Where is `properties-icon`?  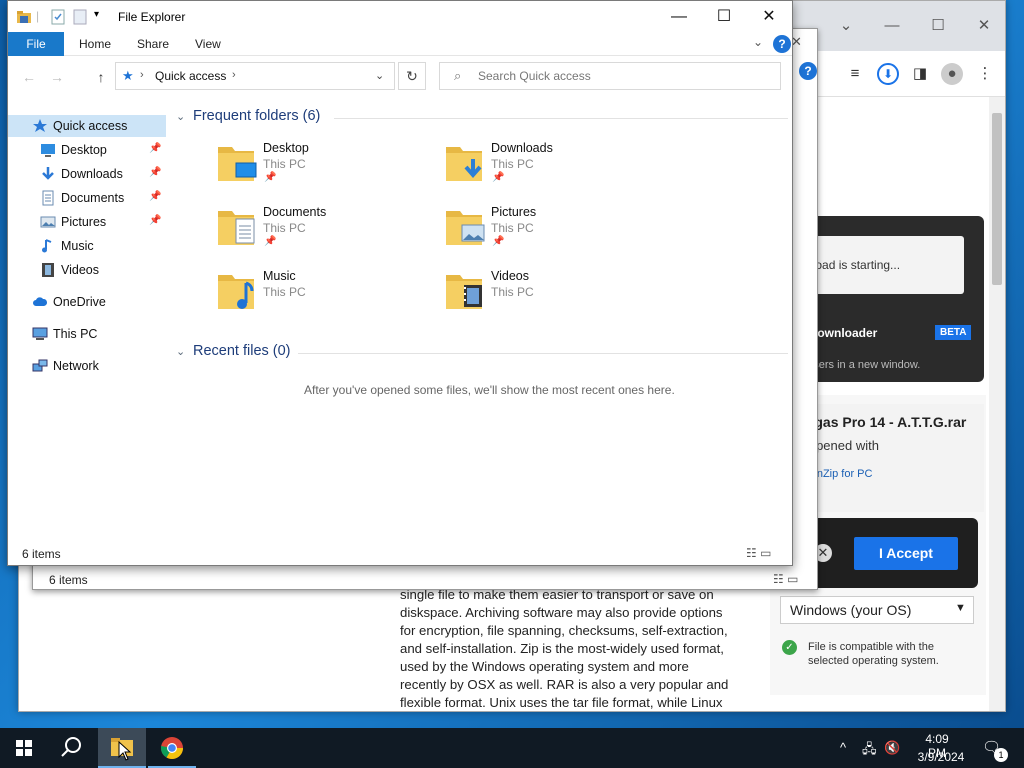
properties-icon is located at coordinates (58, 17).